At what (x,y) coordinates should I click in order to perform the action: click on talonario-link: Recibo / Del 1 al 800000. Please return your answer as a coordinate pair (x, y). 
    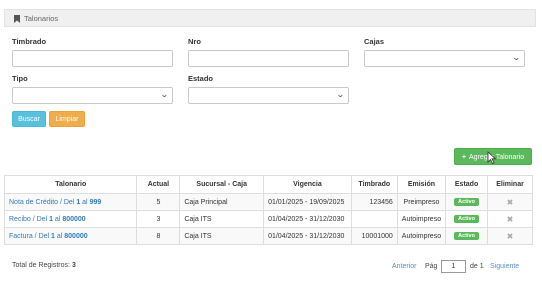
    Looking at the image, I should click on (47, 219).